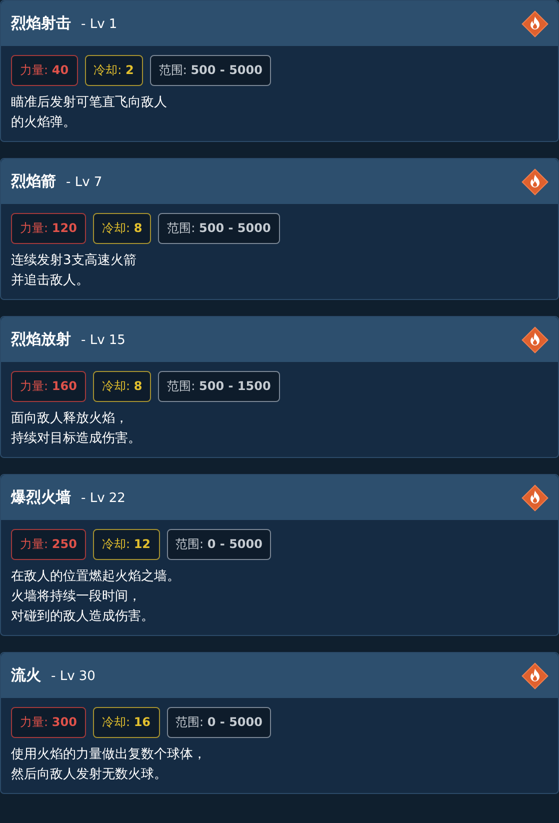  Describe the element at coordinates (41, 339) in the screenshot. I see `skill-name: 烈焰放射` at that location.